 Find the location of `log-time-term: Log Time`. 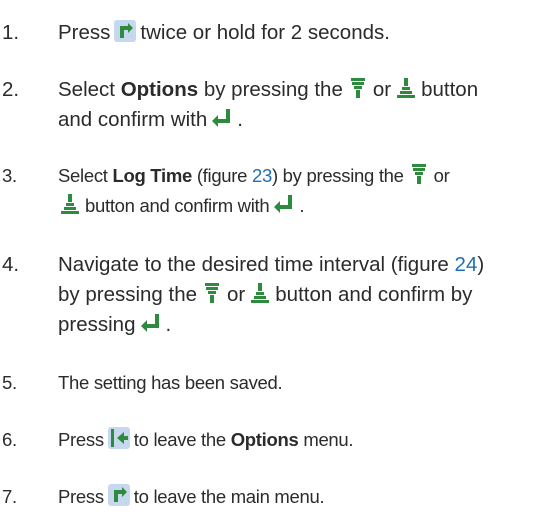

log-time-term: Log Time is located at coordinates (152, 175).